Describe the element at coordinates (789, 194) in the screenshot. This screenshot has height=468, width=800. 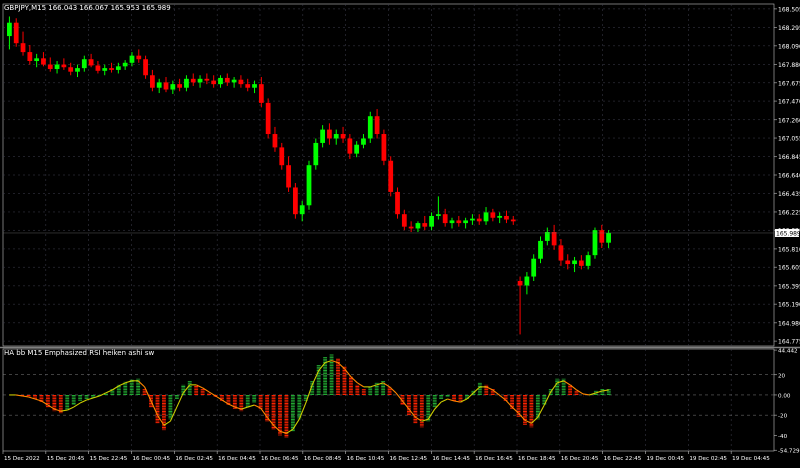
I see `price-tick-label: 166.435` at that location.